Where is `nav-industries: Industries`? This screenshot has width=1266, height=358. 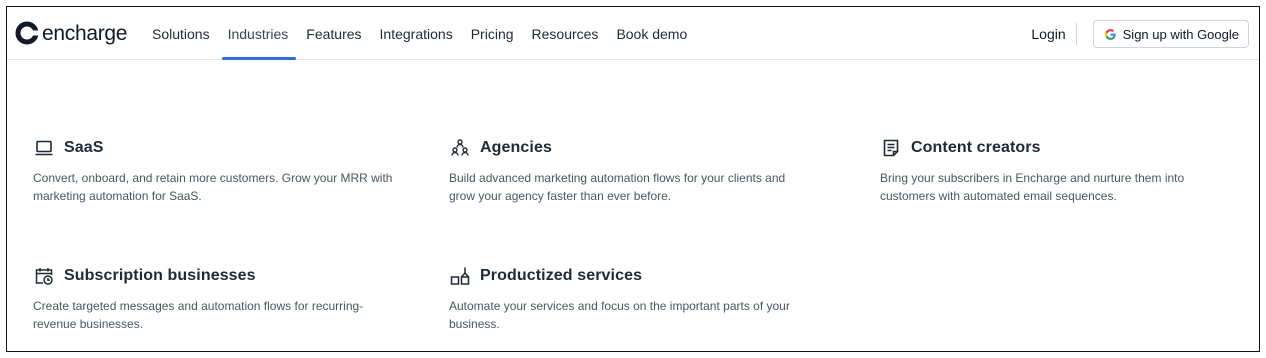
nav-industries: Industries is located at coordinates (258, 33).